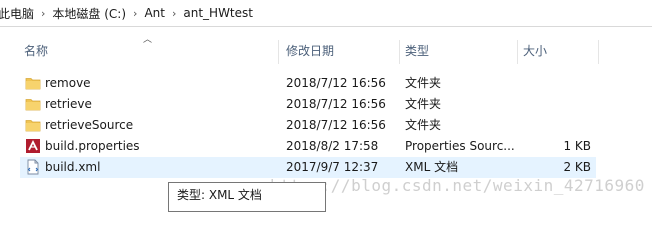 Image resolution: width=652 pixels, height=240 pixels. Describe the element at coordinates (310, 51) in the screenshot. I see `column-header-modified: 修改日期` at that location.